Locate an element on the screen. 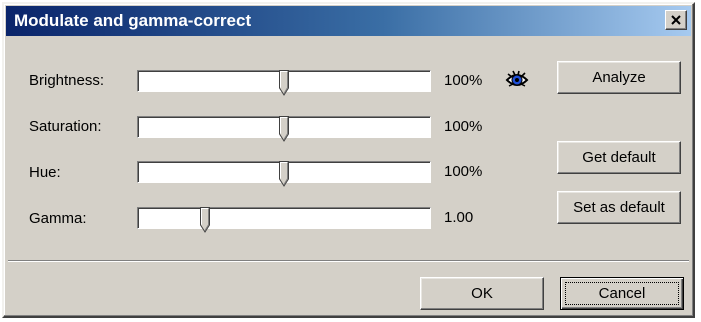 The image size is (701, 322). saturation-slider is located at coordinates (284, 129).